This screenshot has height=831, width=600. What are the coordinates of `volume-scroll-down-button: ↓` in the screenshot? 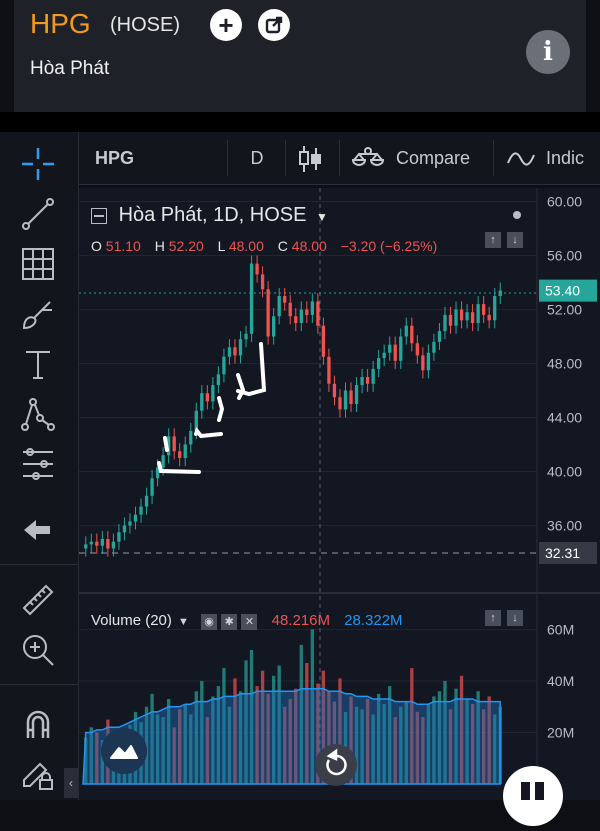 It's located at (515, 618).